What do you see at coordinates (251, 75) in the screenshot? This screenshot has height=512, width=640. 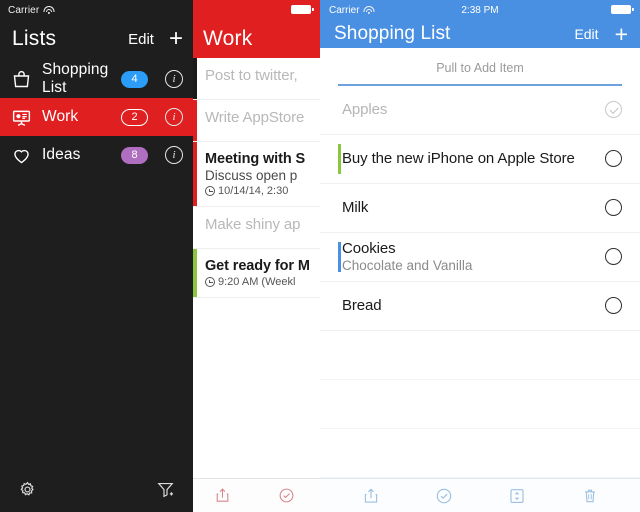 I see `task-title: Post to twitter,` at bounding box center [251, 75].